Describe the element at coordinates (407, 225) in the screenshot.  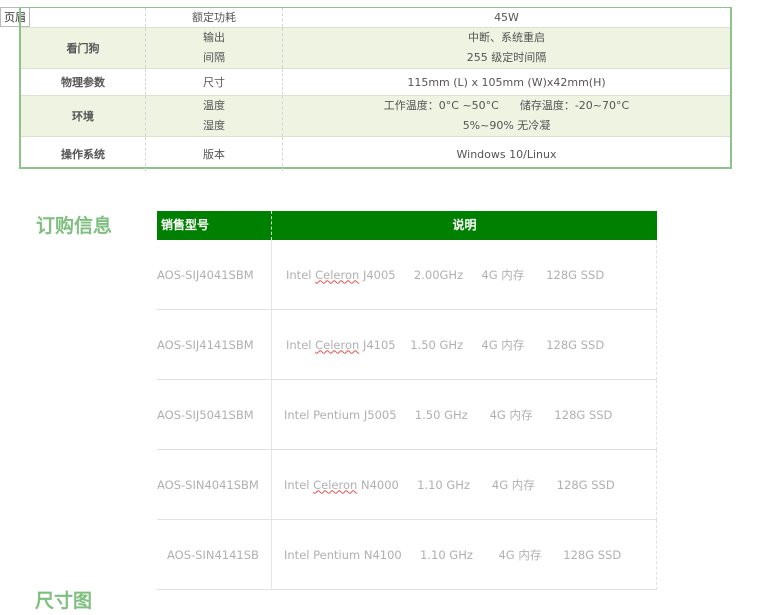
I see `order-table-header: 销售型号 说明` at that location.